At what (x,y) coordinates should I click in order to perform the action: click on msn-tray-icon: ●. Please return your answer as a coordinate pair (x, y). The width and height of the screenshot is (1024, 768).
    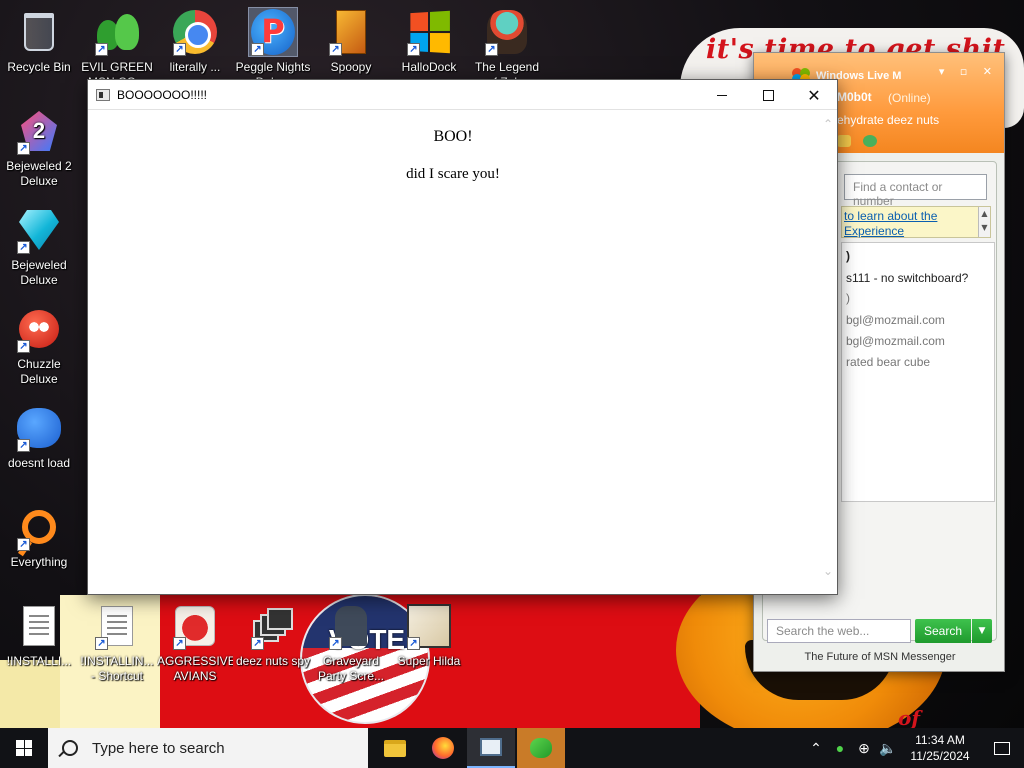
    Looking at the image, I should click on (840, 748).